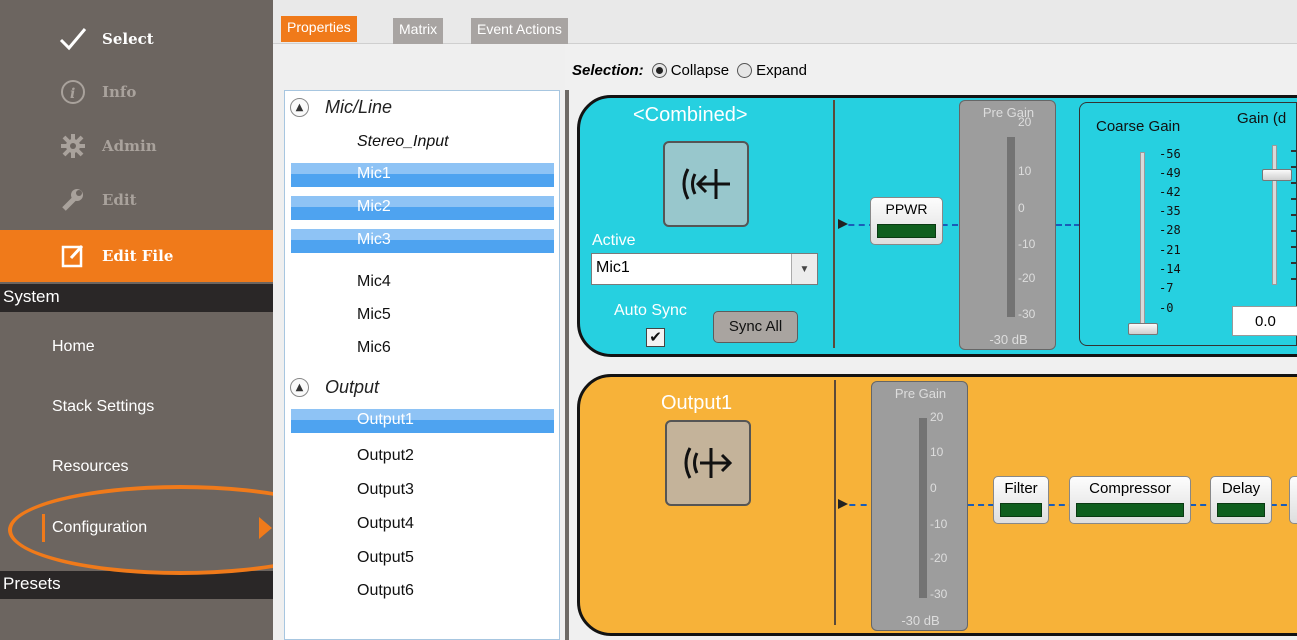 The width and height of the screenshot is (1297, 640). I want to click on list-item: Output4, so click(422, 525).